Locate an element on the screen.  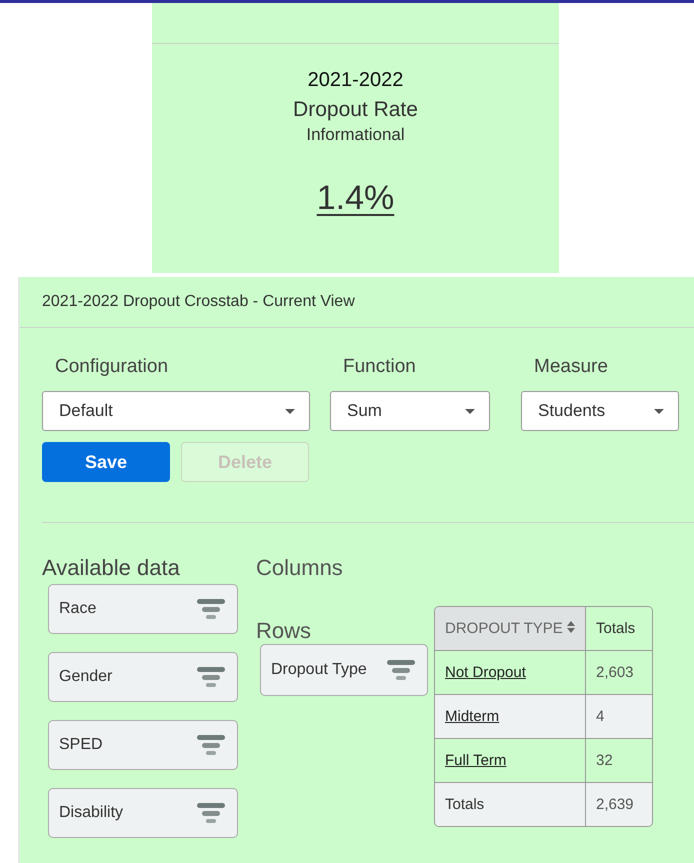
dropdown: Students is located at coordinates (600, 411).